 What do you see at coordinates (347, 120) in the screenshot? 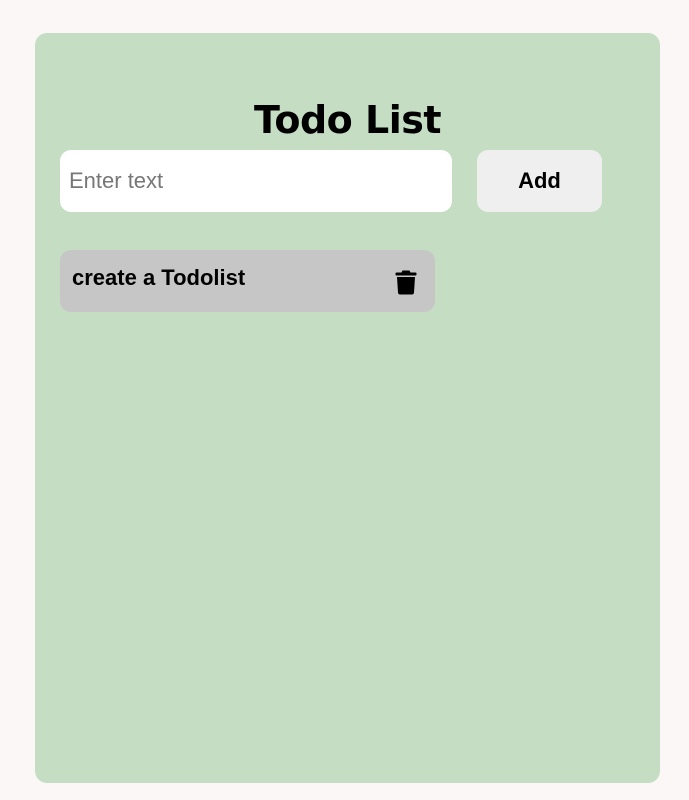
I see `page-title: Todo List` at bounding box center [347, 120].